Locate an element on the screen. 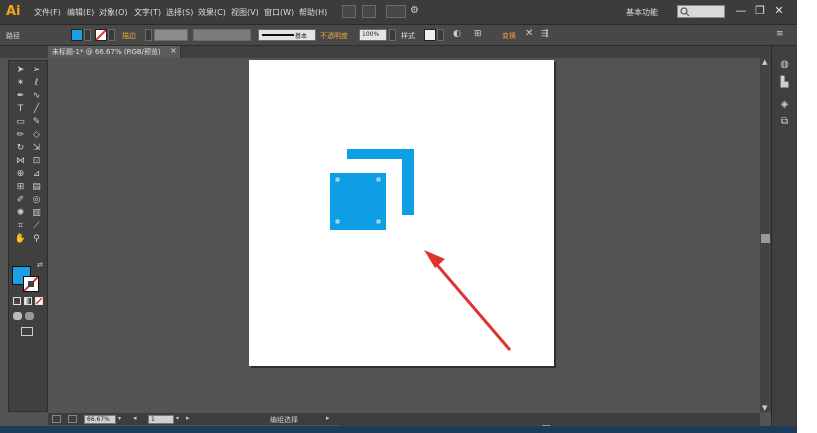 The image size is (817, 433). scale-tool-icon: ⇲ is located at coordinates (36, 148).